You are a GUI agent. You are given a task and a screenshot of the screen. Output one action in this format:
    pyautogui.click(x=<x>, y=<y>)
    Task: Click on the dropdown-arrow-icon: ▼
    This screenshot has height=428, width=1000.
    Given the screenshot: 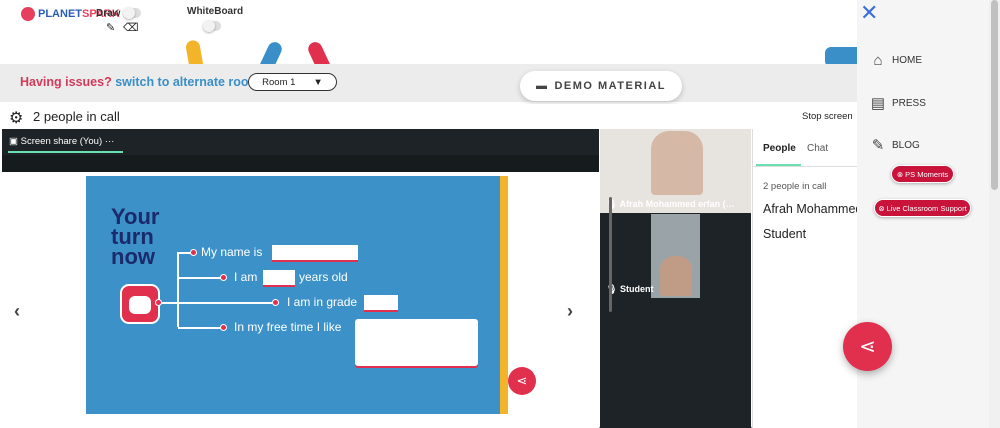 What is the action you would take?
    pyautogui.click(x=318, y=82)
    